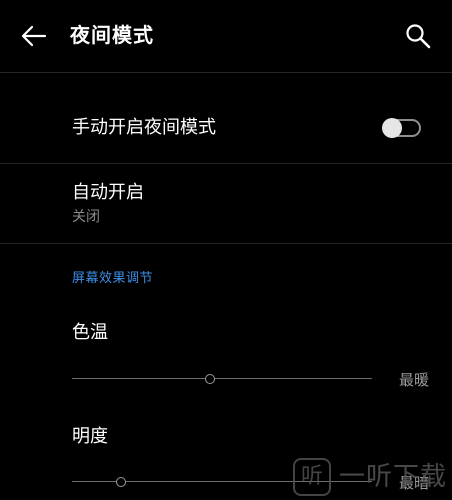 The image size is (452, 500). Describe the element at coordinates (90, 332) in the screenshot. I see `color-temperature-label: 色温` at that location.